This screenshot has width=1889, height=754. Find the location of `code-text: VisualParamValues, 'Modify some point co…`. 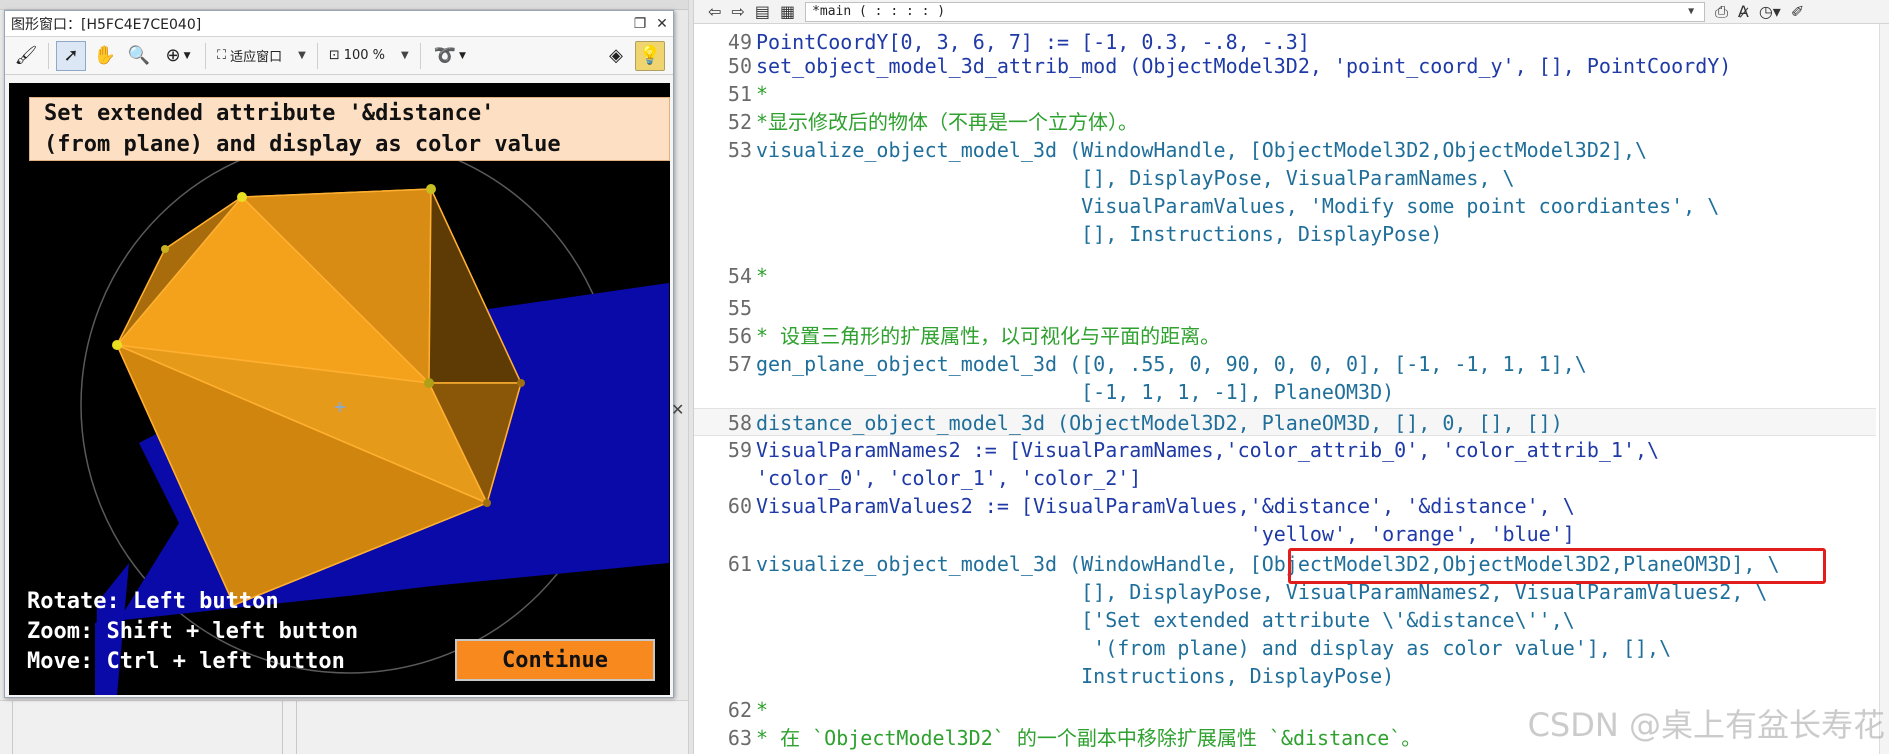

code-text: VisualParamValues, 'Modify some point co… is located at coordinates (1238, 206).